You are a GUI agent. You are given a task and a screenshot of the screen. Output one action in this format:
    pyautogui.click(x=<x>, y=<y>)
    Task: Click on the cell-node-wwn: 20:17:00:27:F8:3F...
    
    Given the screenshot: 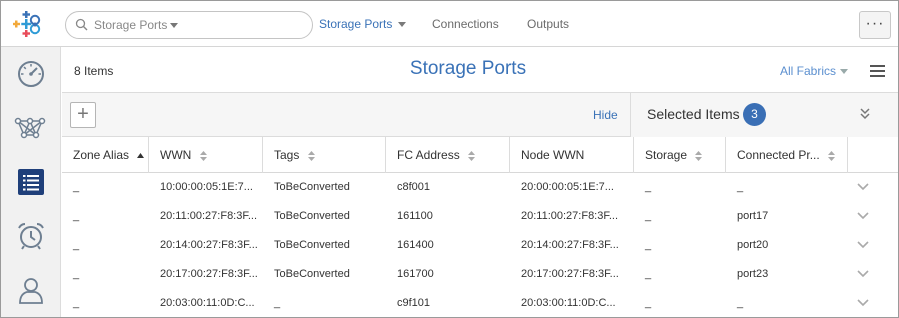 What is the action you would take?
    pyautogui.click(x=570, y=274)
    